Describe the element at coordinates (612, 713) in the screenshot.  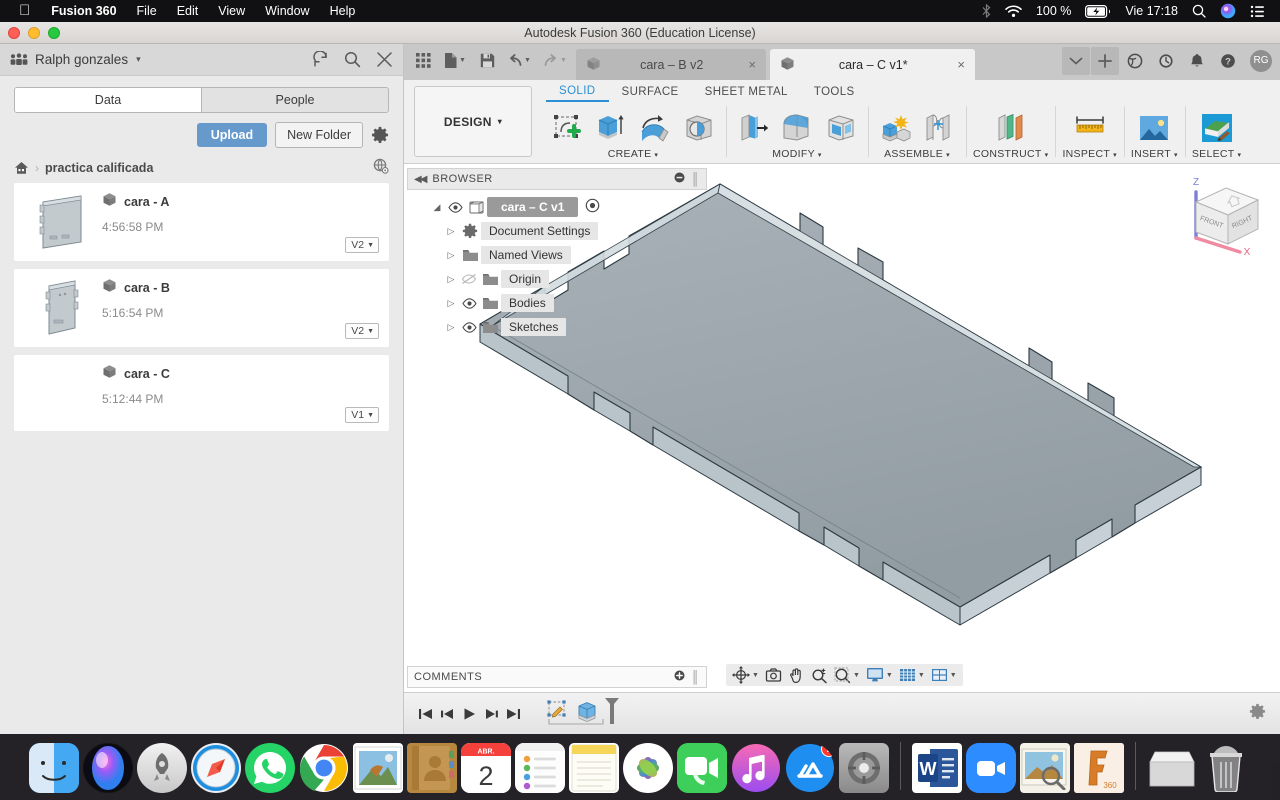
I see `timeline-marker-icon` at that location.